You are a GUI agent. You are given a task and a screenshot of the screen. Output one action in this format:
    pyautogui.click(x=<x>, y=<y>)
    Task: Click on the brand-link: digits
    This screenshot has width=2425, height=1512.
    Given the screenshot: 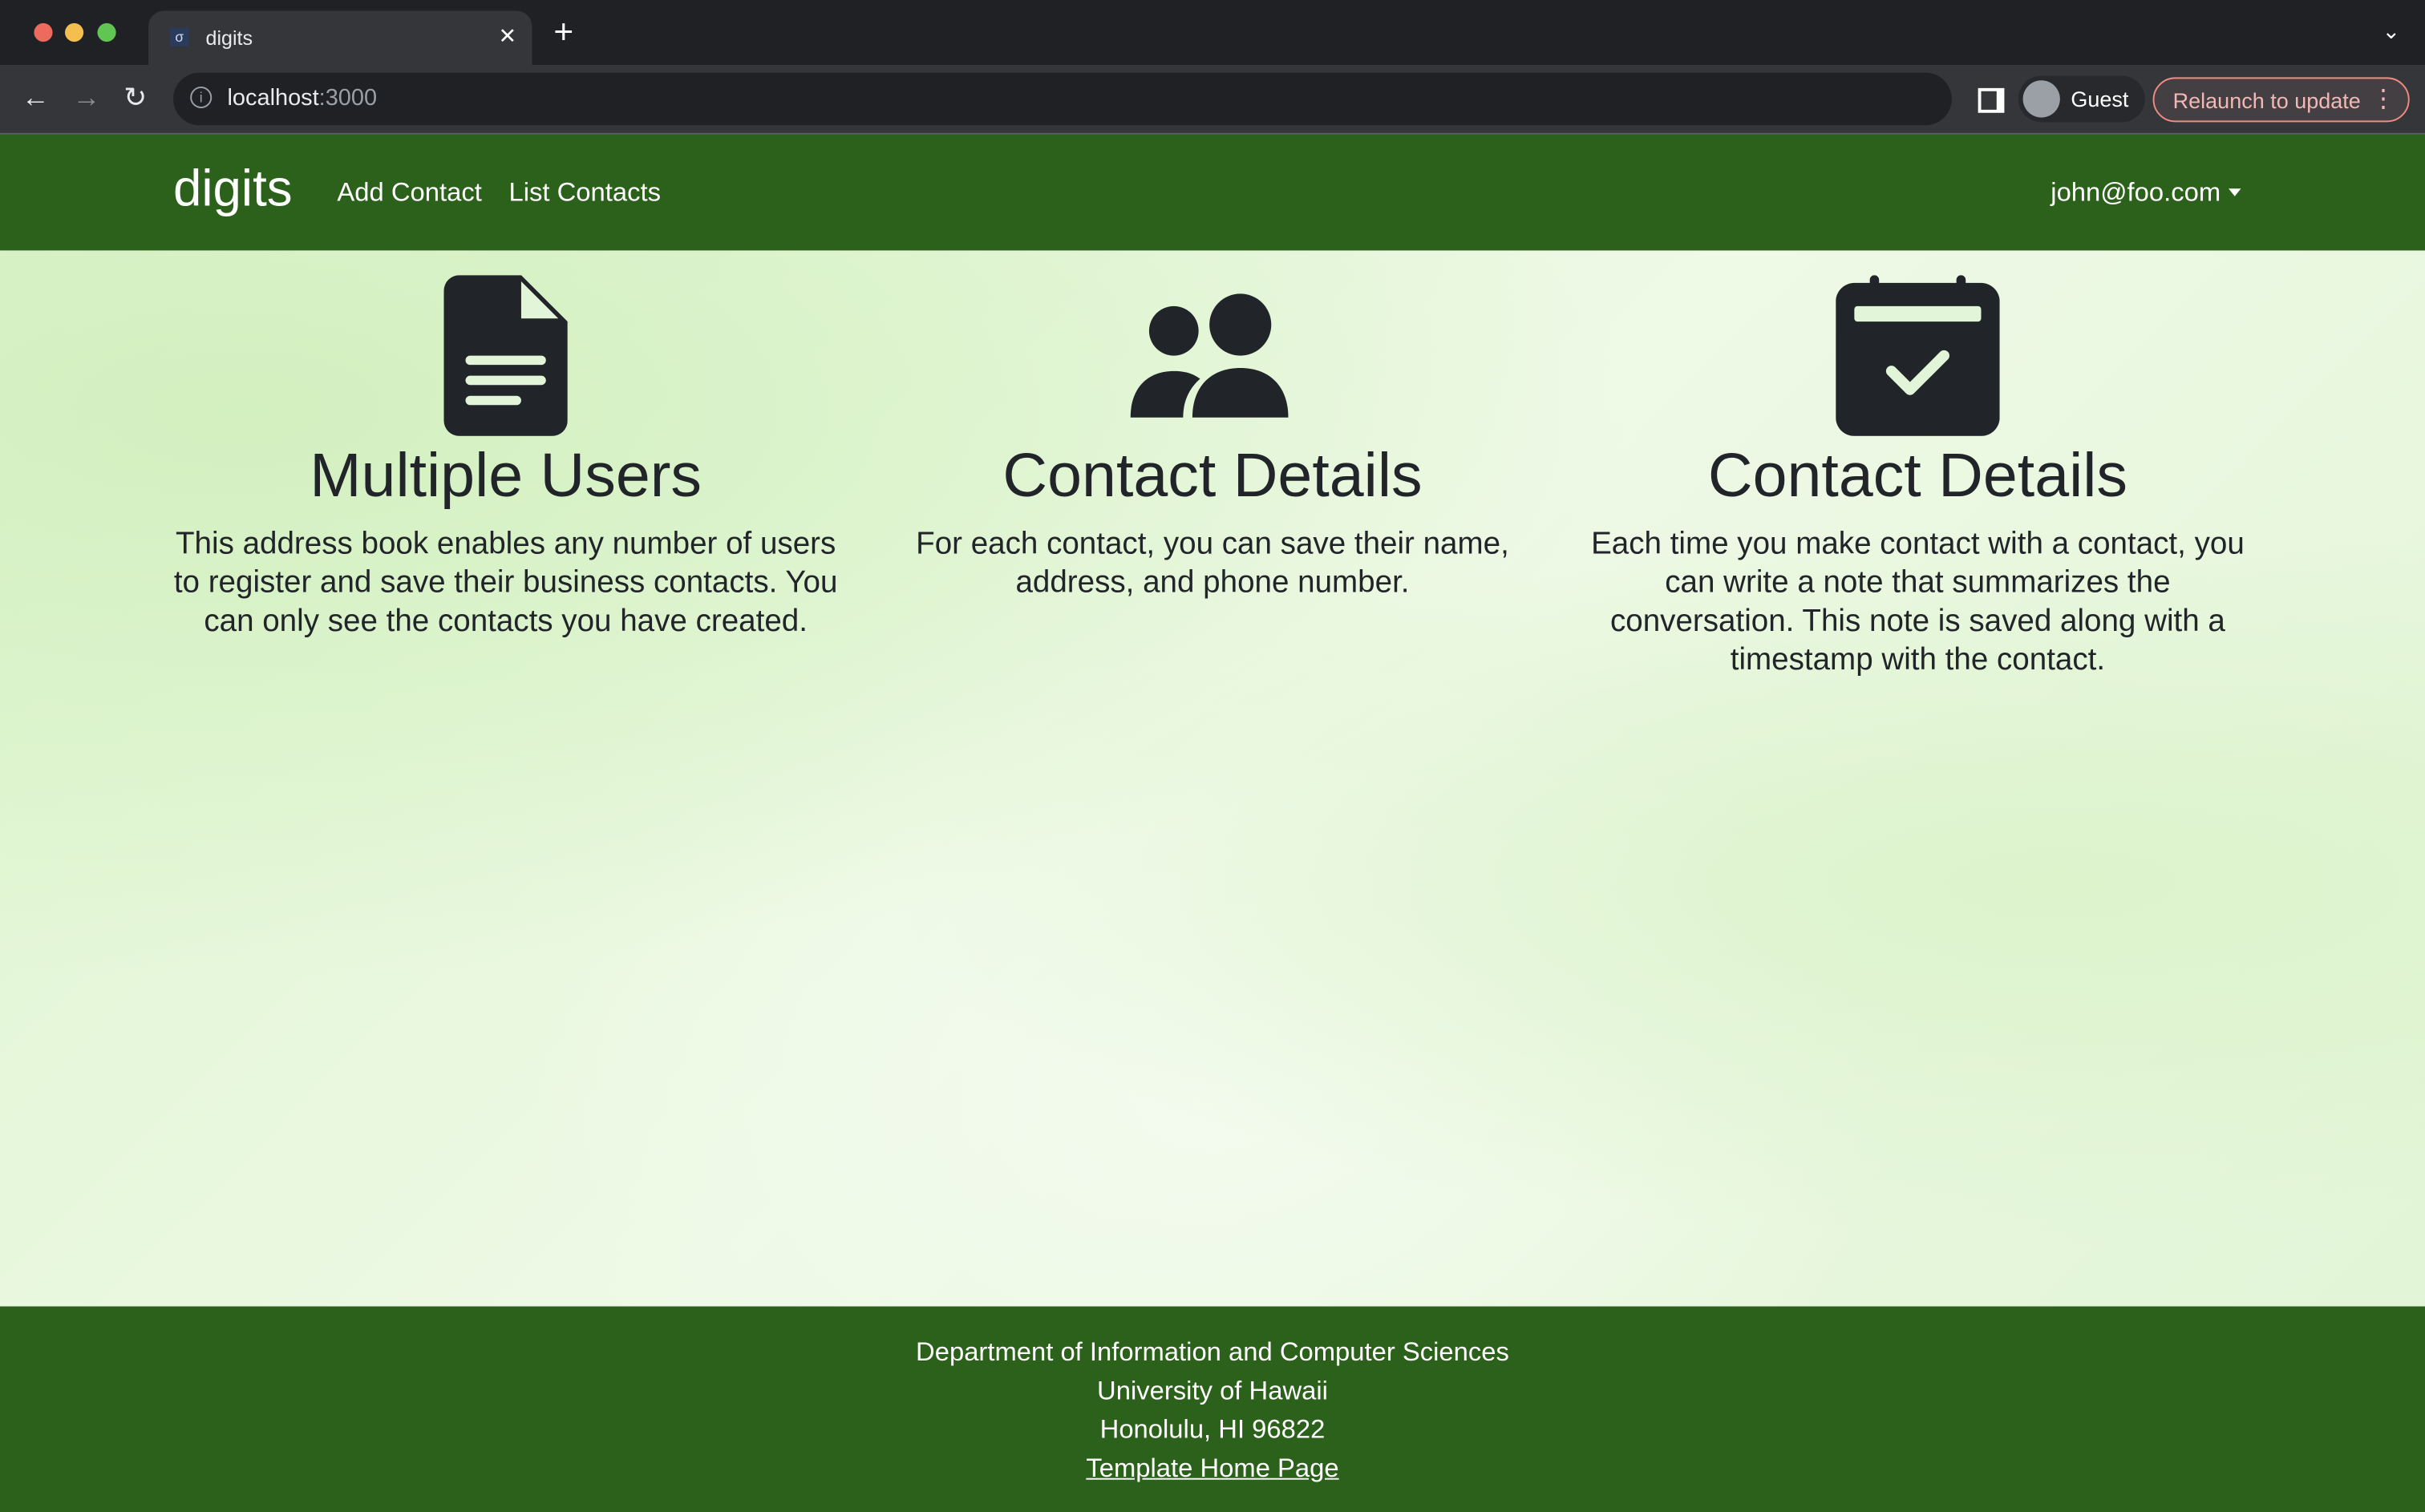 What is the action you would take?
    pyautogui.click(x=233, y=189)
    